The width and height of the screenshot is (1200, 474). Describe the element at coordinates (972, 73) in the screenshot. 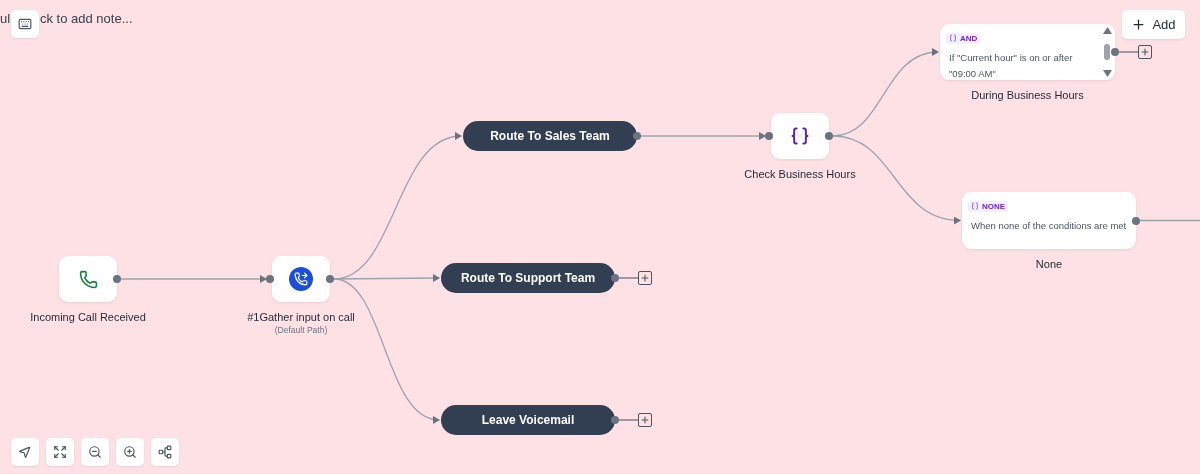

I see `condition-text: "09:00 AM"` at that location.